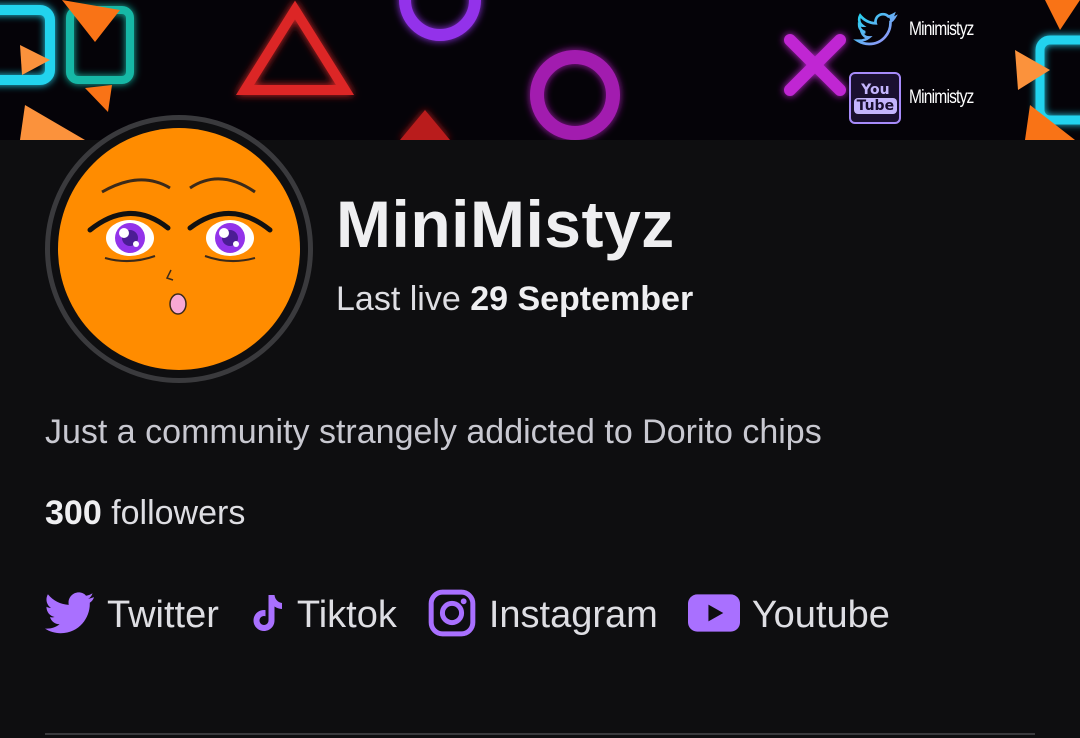 The width and height of the screenshot is (1080, 738). What do you see at coordinates (73, 513) in the screenshot?
I see `follower-count-number: 300` at bounding box center [73, 513].